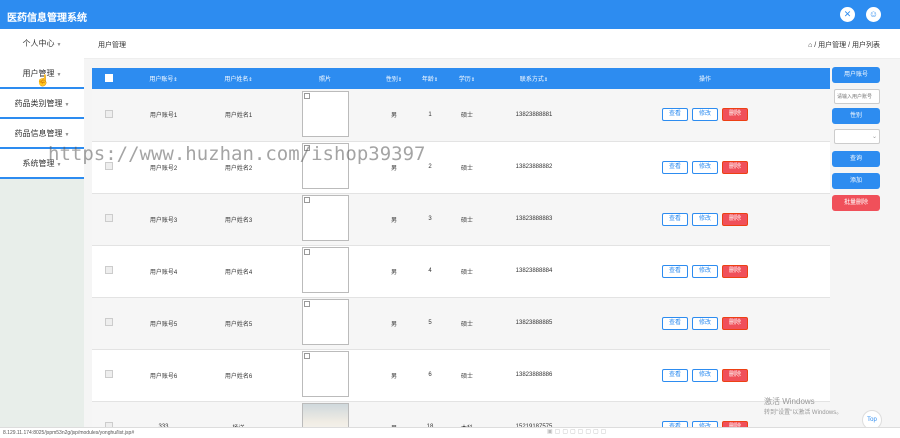 The width and height of the screenshot is (900, 438). I want to click on add-button: 添加, so click(856, 181).